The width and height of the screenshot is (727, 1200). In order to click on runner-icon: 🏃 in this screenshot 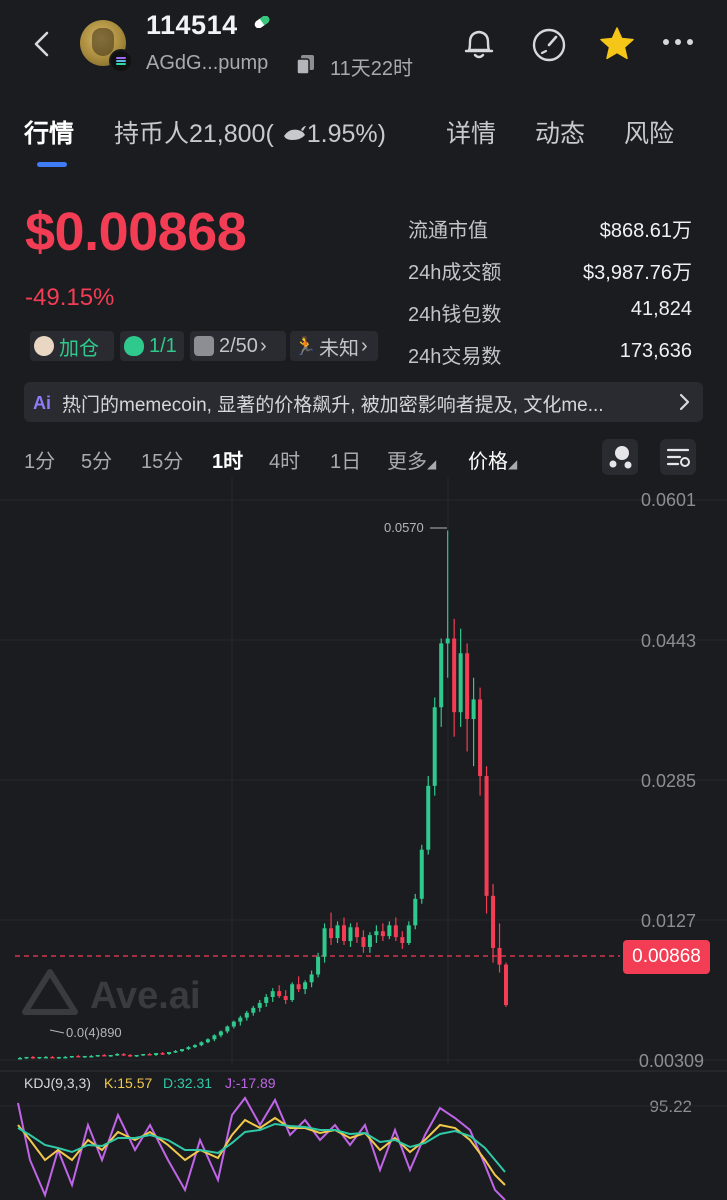, I will do `click(305, 346)`.